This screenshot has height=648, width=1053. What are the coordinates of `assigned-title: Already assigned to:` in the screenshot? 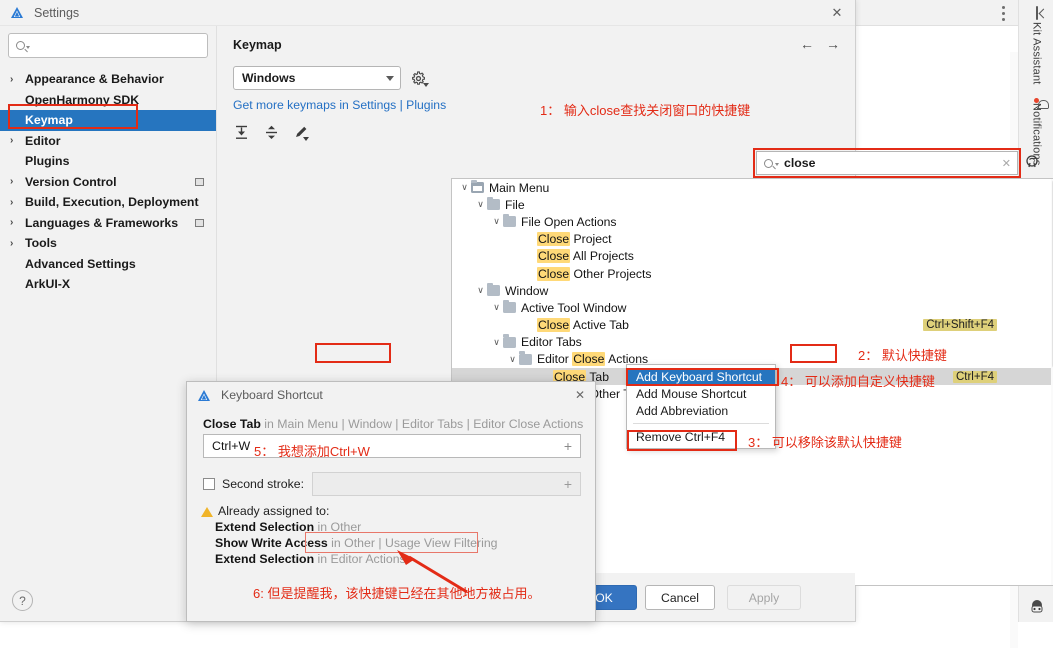 It's located at (274, 511).